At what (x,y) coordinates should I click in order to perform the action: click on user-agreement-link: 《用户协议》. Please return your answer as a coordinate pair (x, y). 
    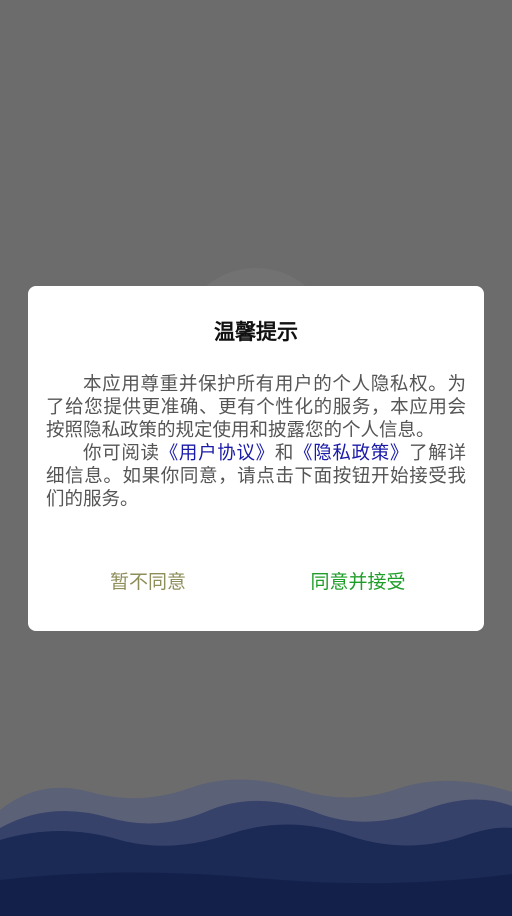
    Looking at the image, I should click on (217, 453).